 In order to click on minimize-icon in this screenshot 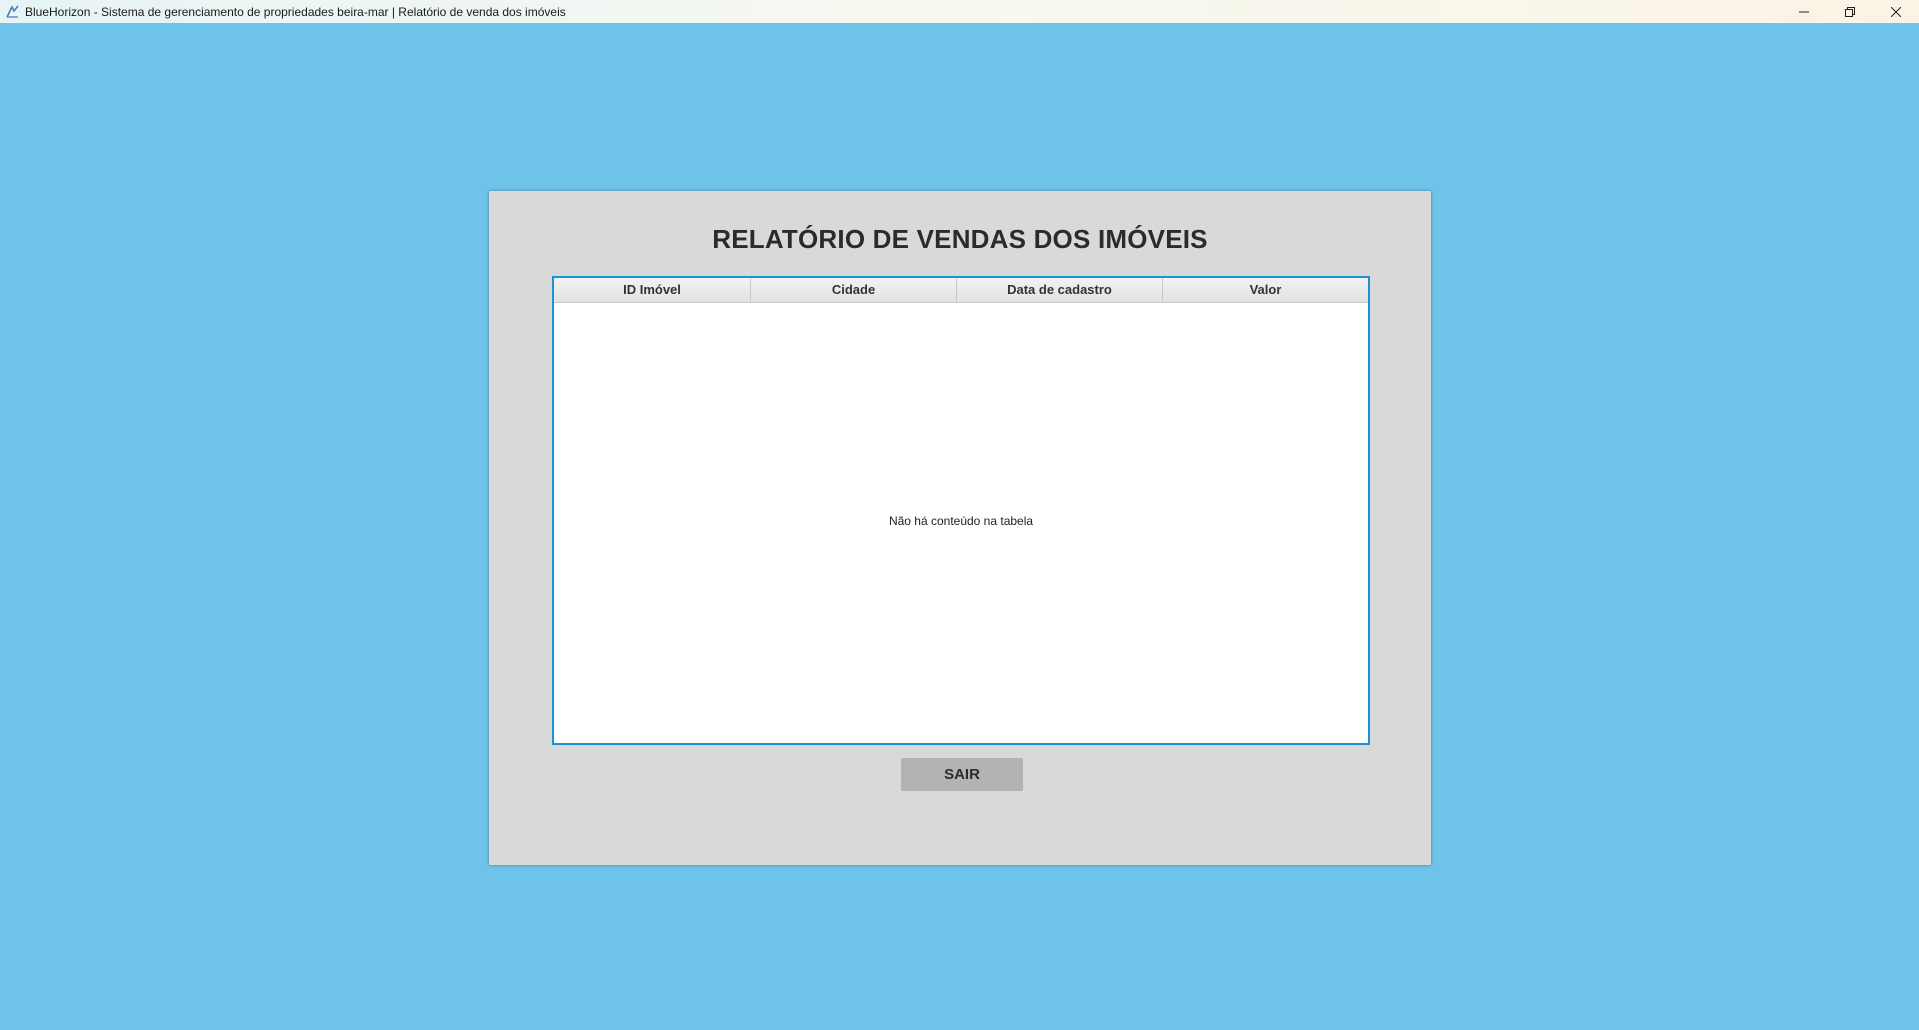, I will do `click(1804, 11)`.